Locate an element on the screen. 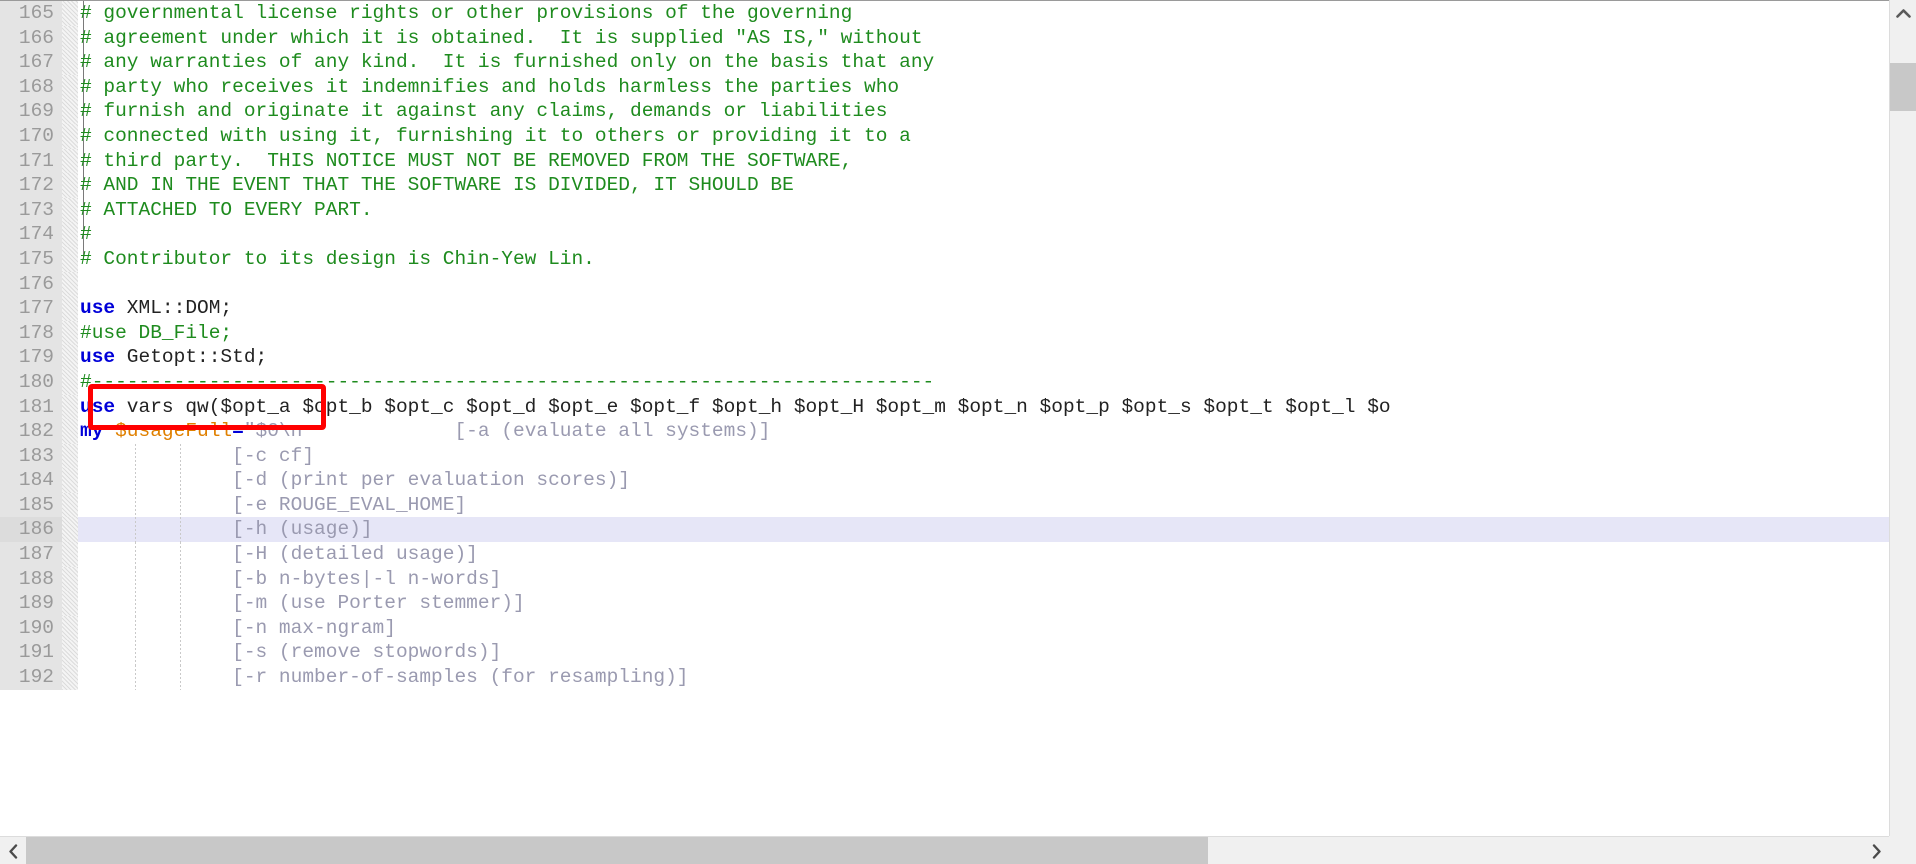 Image resolution: width=1916 pixels, height=864 pixels. code-line: 174 # is located at coordinates (944, 234).